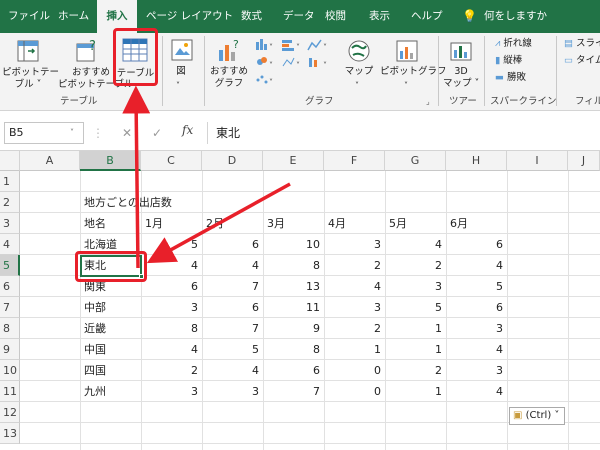  Describe the element at coordinates (335, 16) in the screenshot. I see `tab-review: 校閲` at that location.